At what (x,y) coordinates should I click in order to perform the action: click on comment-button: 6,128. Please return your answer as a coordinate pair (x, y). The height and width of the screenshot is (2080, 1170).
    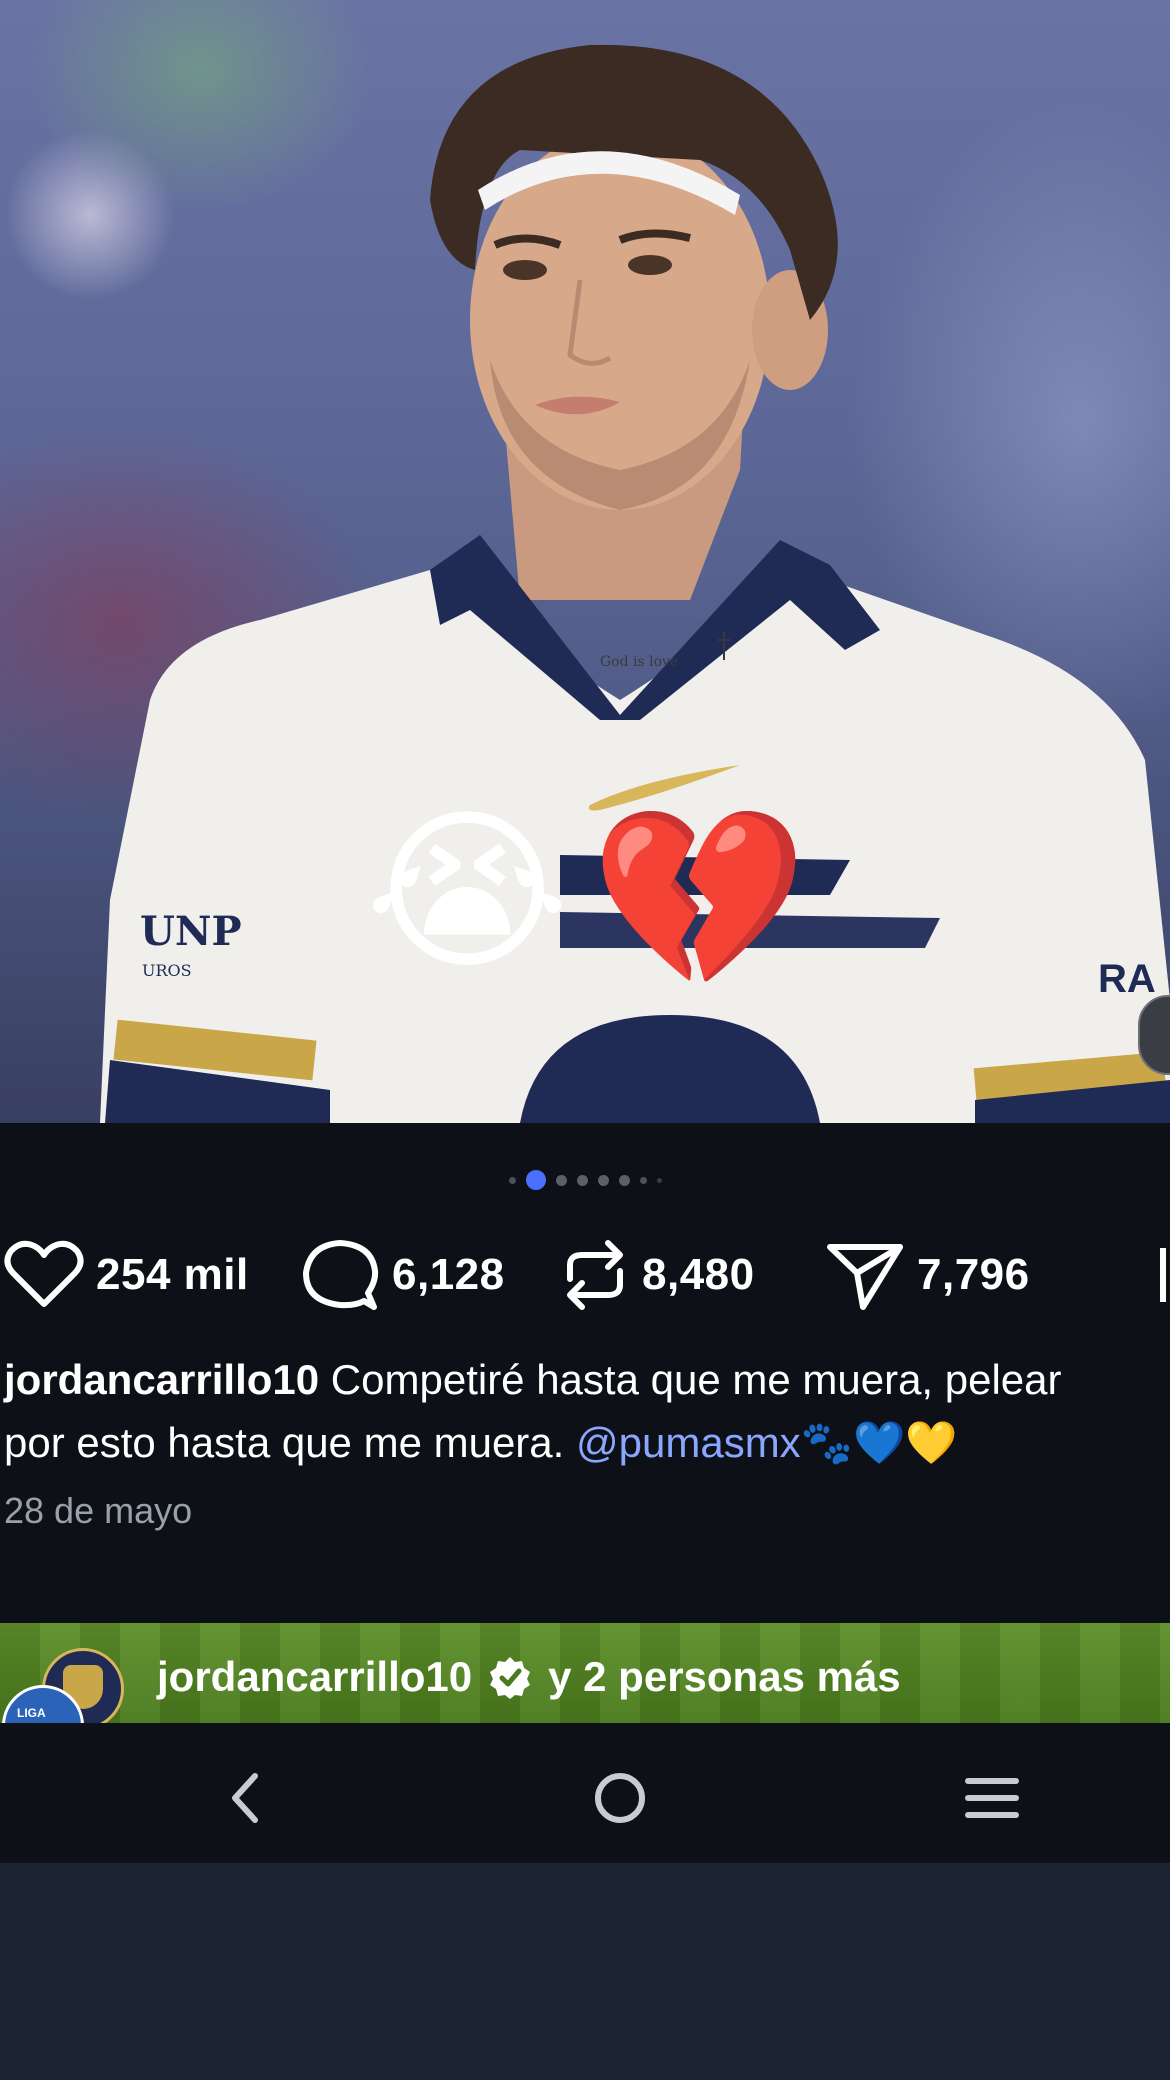
    Looking at the image, I should click on (402, 1275).